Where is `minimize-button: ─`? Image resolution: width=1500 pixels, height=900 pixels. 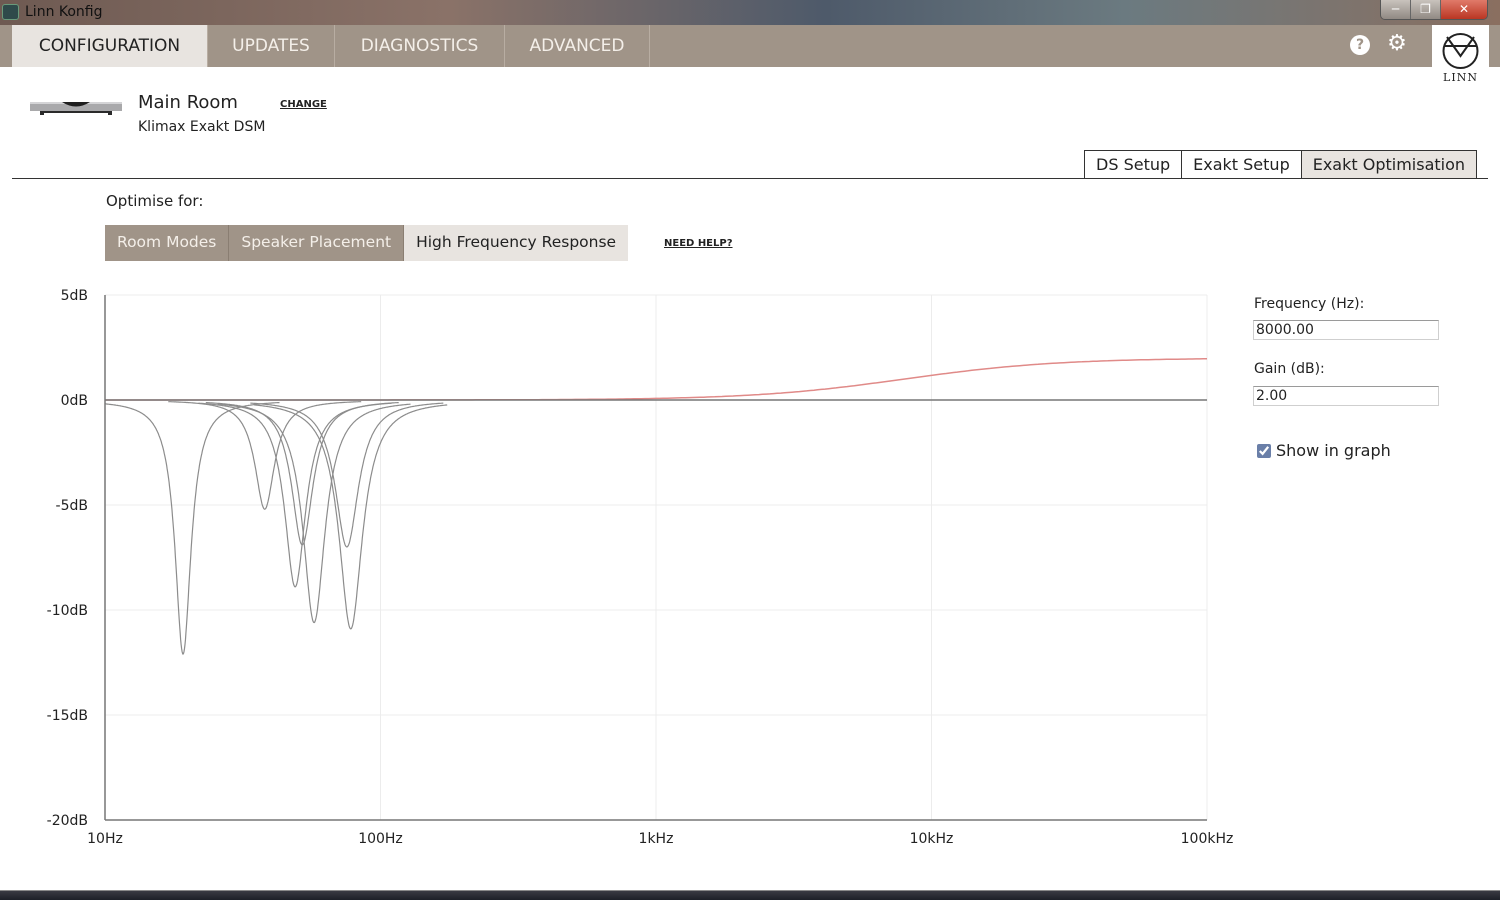 minimize-button: ─ is located at coordinates (1396, 9).